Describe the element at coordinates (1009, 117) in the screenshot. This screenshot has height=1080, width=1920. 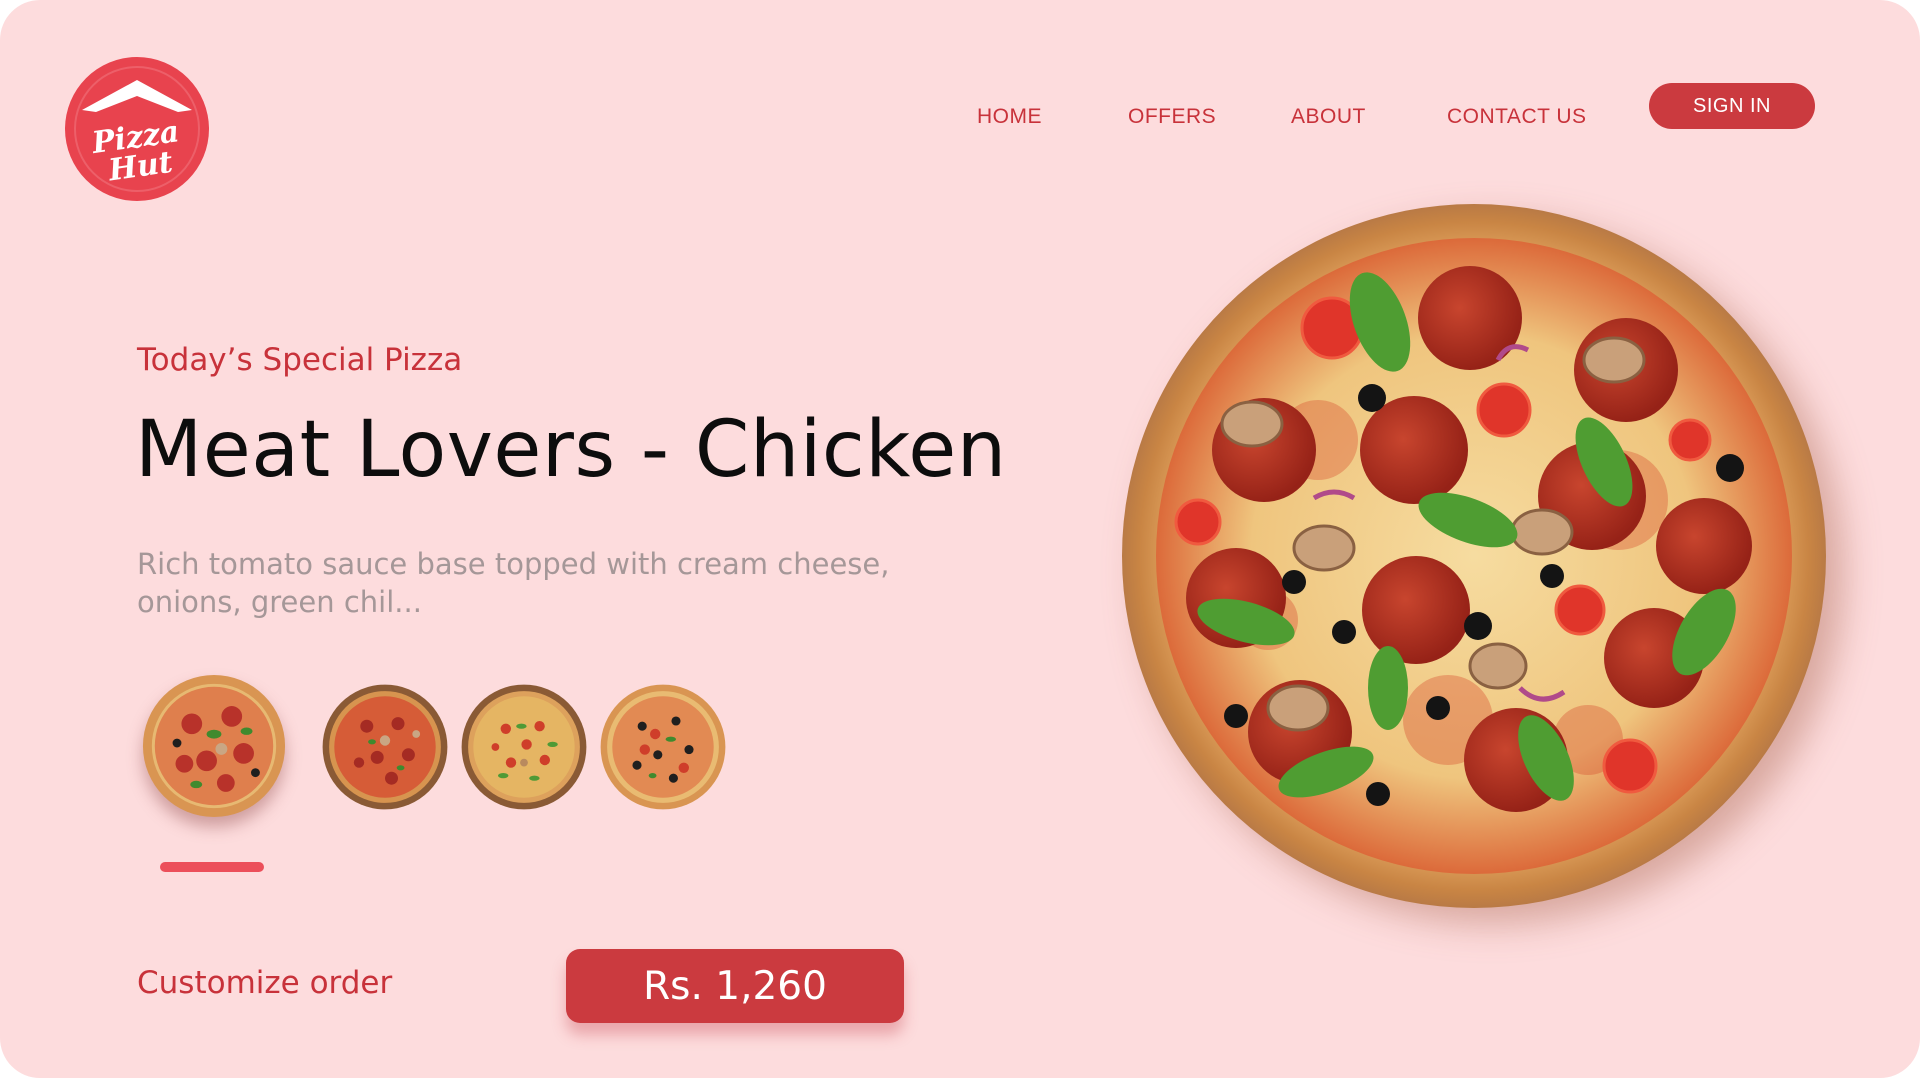
I see `nav-home: HOME` at that location.